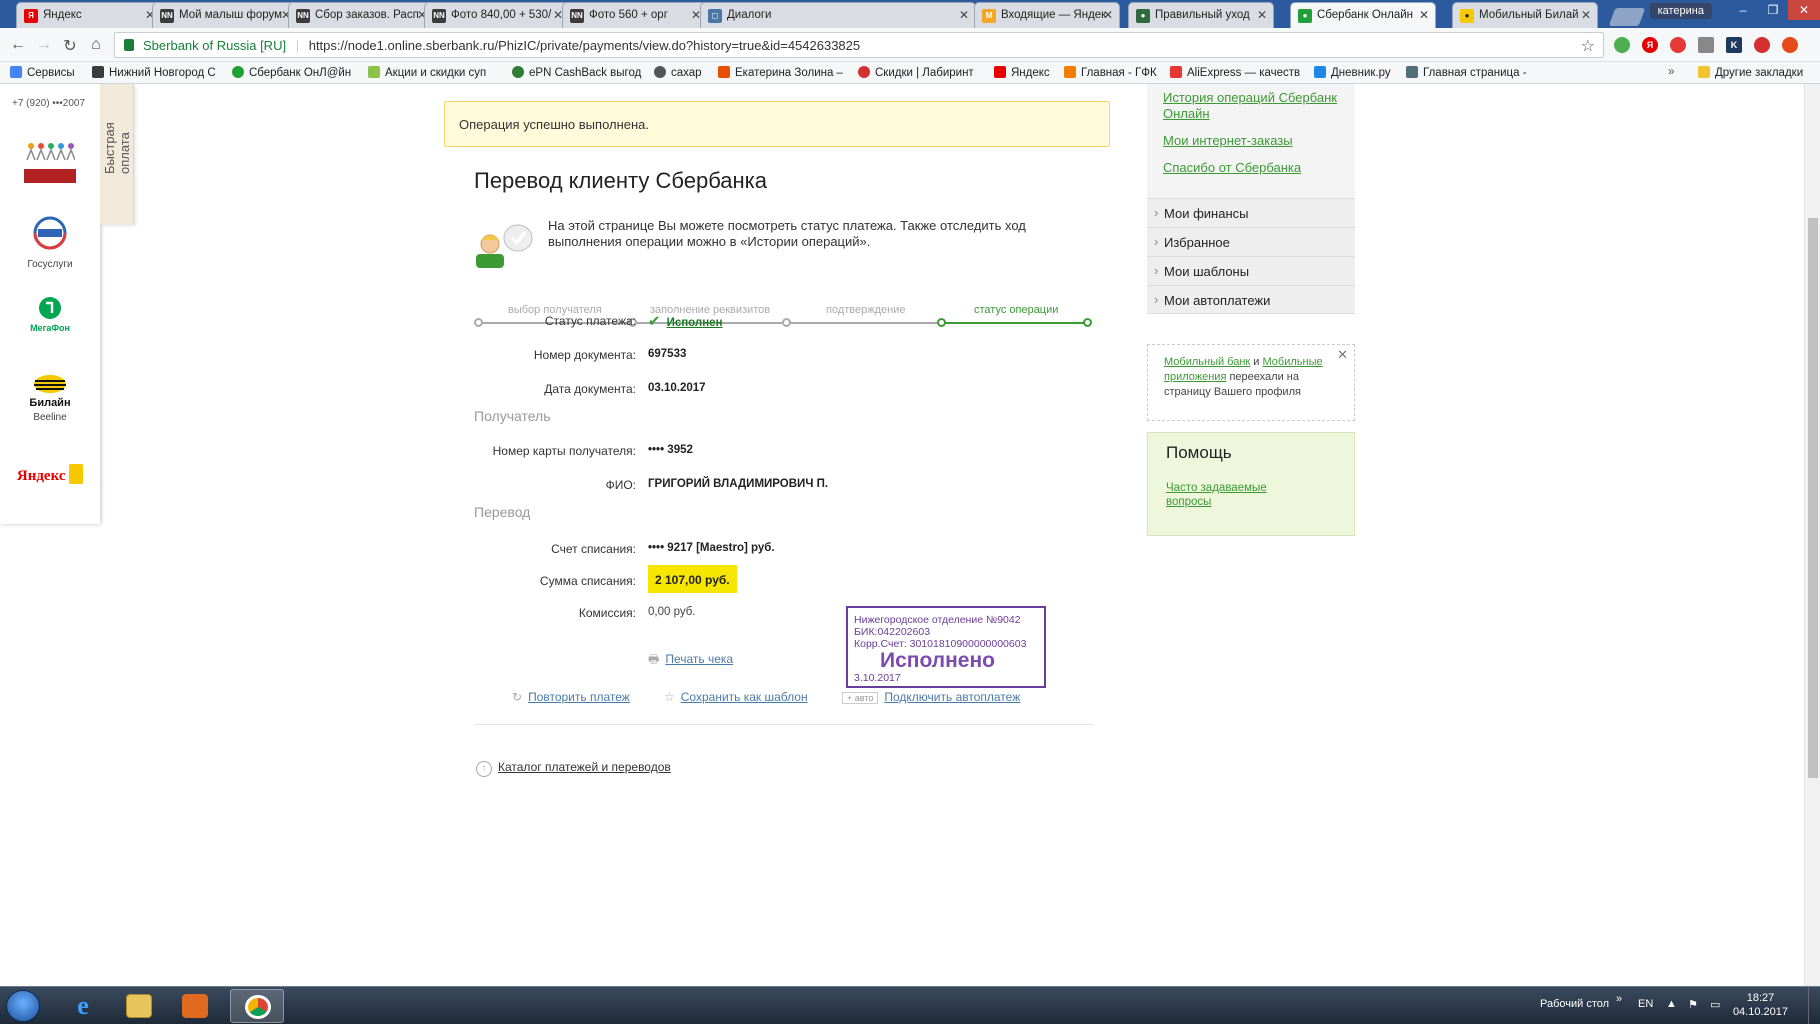 Image resolution: width=1820 pixels, height=1024 pixels. Describe the element at coordinates (695, 323) in the screenshot. I see `status-link: Исполнен` at that location.